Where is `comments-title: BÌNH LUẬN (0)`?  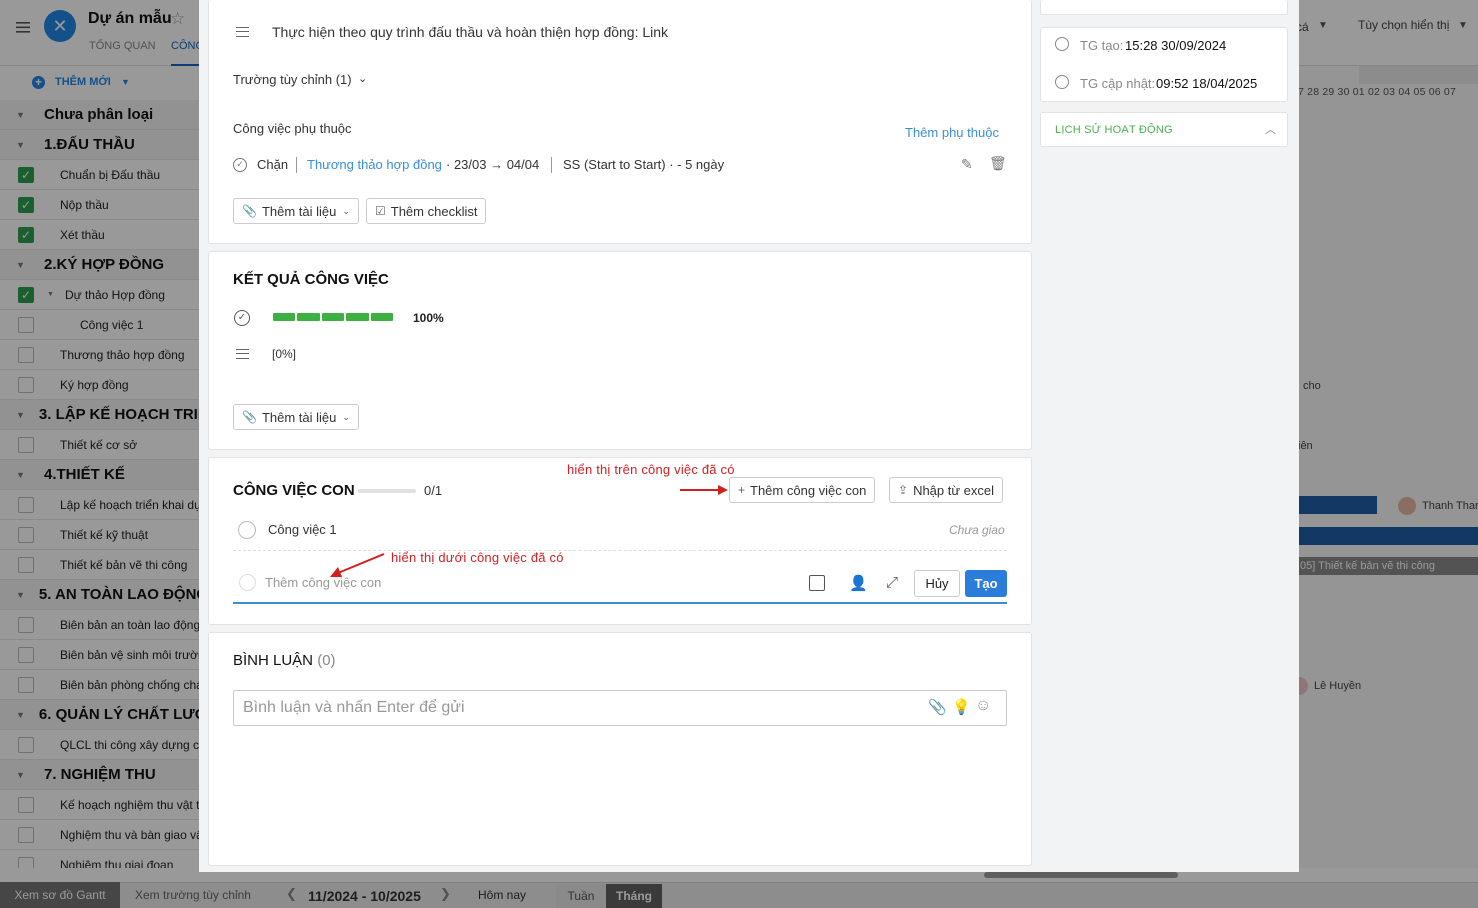 comments-title: BÌNH LUẬN (0) is located at coordinates (284, 660).